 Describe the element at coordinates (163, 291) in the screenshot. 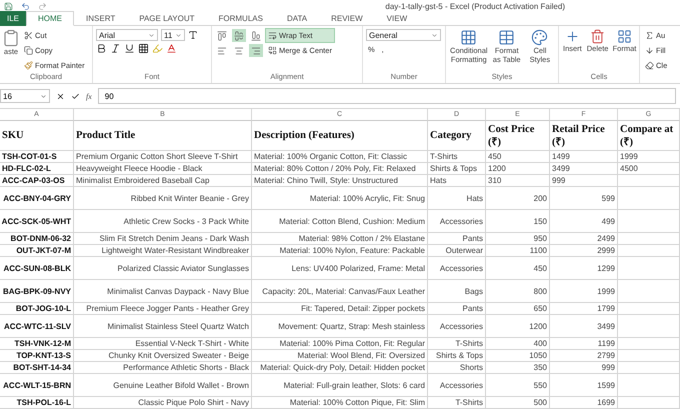

I see `table-cell: Minimalist Canvas Daypack - Navy Blue` at that location.